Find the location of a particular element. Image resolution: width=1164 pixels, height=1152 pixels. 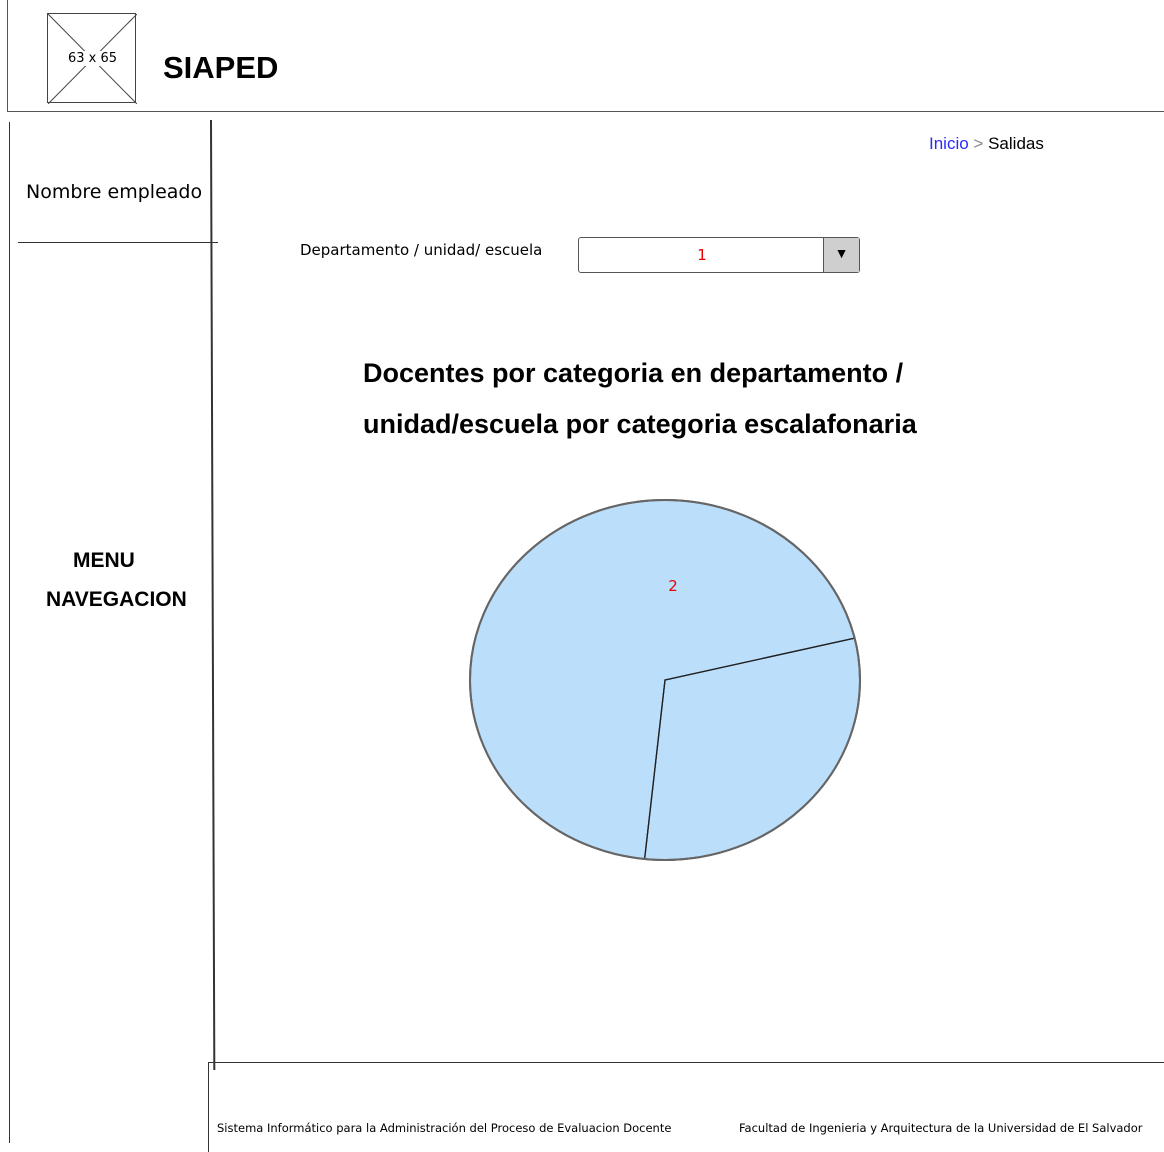

department-select: 1 ▼ is located at coordinates (719, 255).